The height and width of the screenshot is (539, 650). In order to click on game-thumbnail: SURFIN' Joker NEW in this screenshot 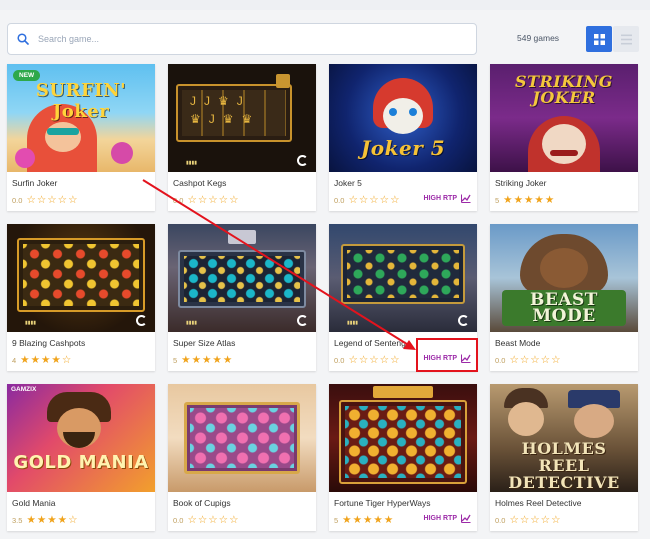, I will do `click(81, 118)`.